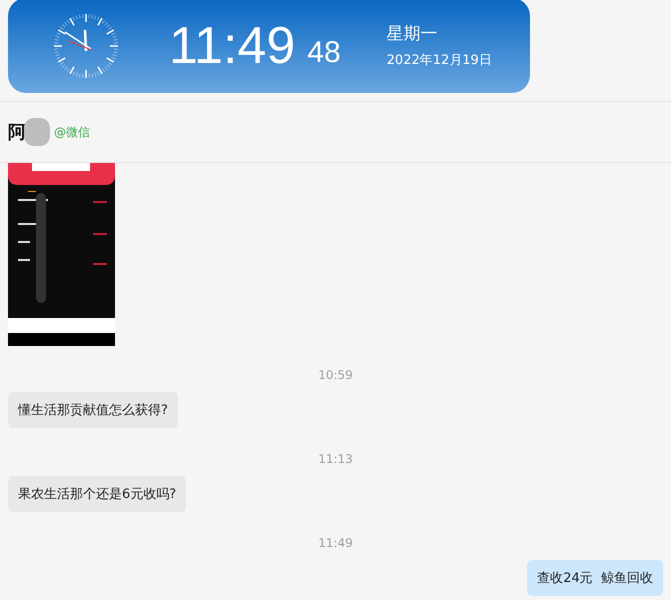  Describe the element at coordinates (335, 459) in the screenshot. I see `message-time: 11:13` at that location.